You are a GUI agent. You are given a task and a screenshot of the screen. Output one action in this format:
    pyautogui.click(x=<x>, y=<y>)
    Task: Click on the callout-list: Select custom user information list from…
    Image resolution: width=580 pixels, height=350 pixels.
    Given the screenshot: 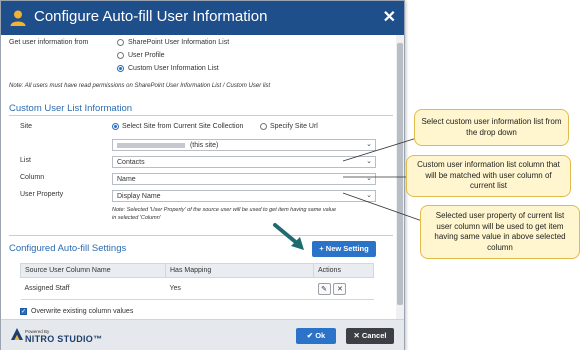 What is the action you would take?
    pyautogui.click(x=491, y=127)
    